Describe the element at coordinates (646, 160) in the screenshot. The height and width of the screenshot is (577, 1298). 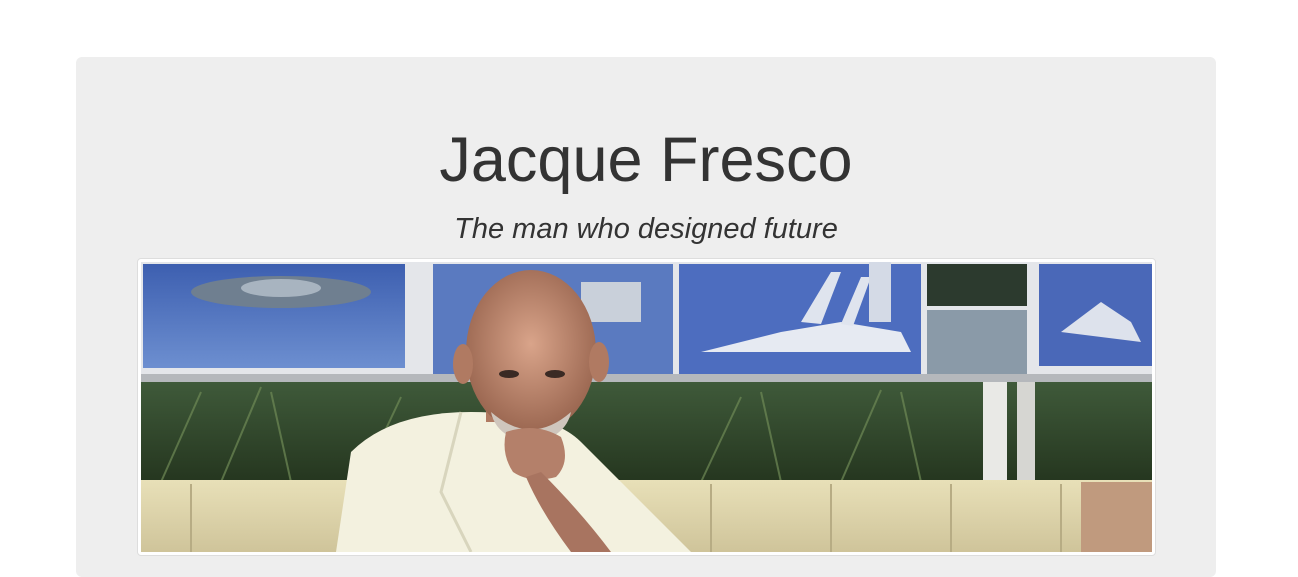
I see `page-title: Jacque Fresco` at that location.